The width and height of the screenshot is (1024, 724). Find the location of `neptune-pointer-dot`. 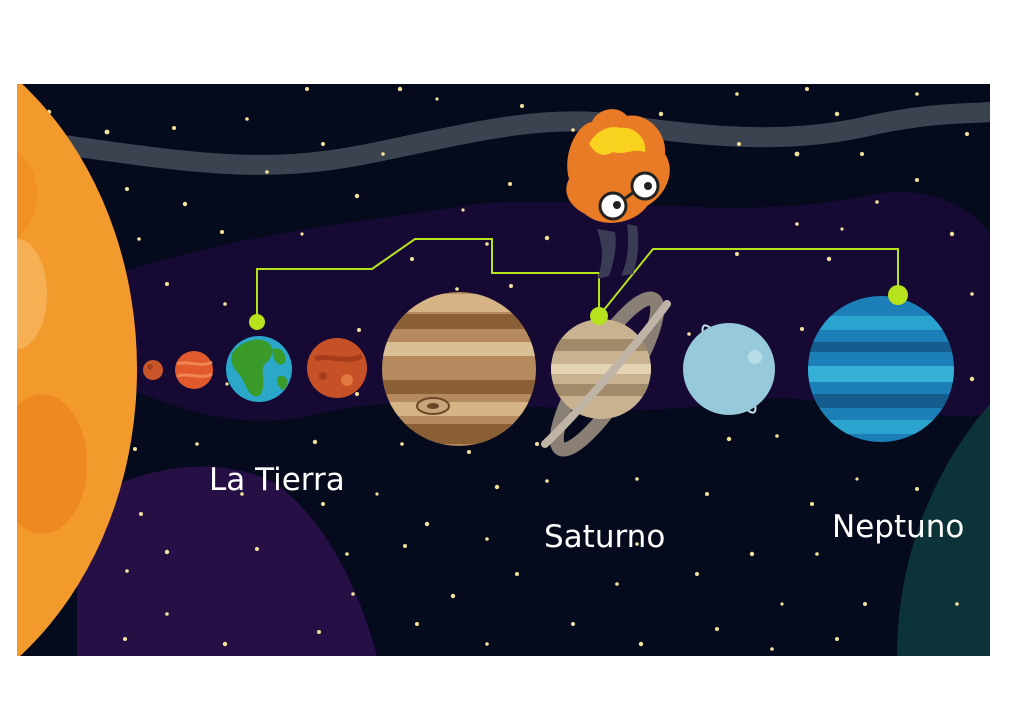

neptune-pointer-dot is located at coordinates (898, 295).